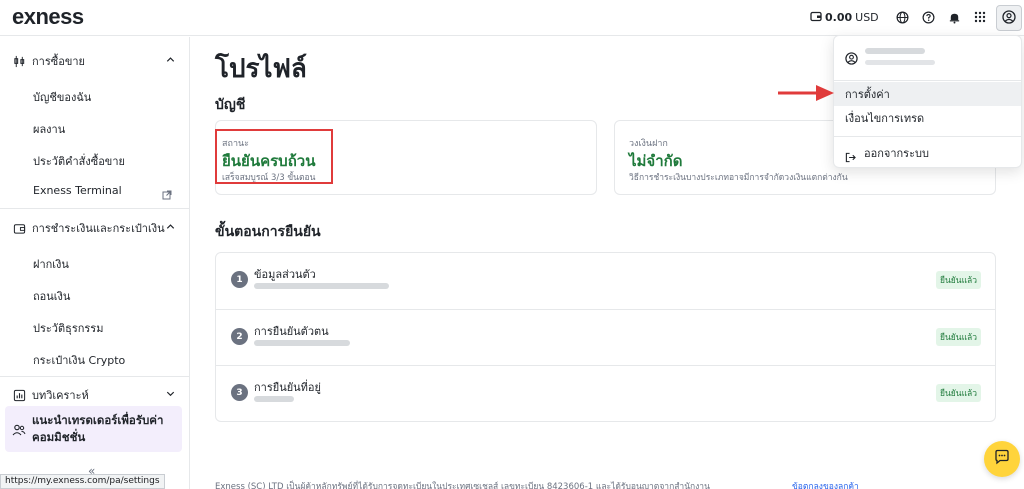 This screenshot has height=489, width=1024. I want to click on verification-step-address: 3 การยืนยันที่อยู่ ยืนยันแล้ว, so click(605, 393).